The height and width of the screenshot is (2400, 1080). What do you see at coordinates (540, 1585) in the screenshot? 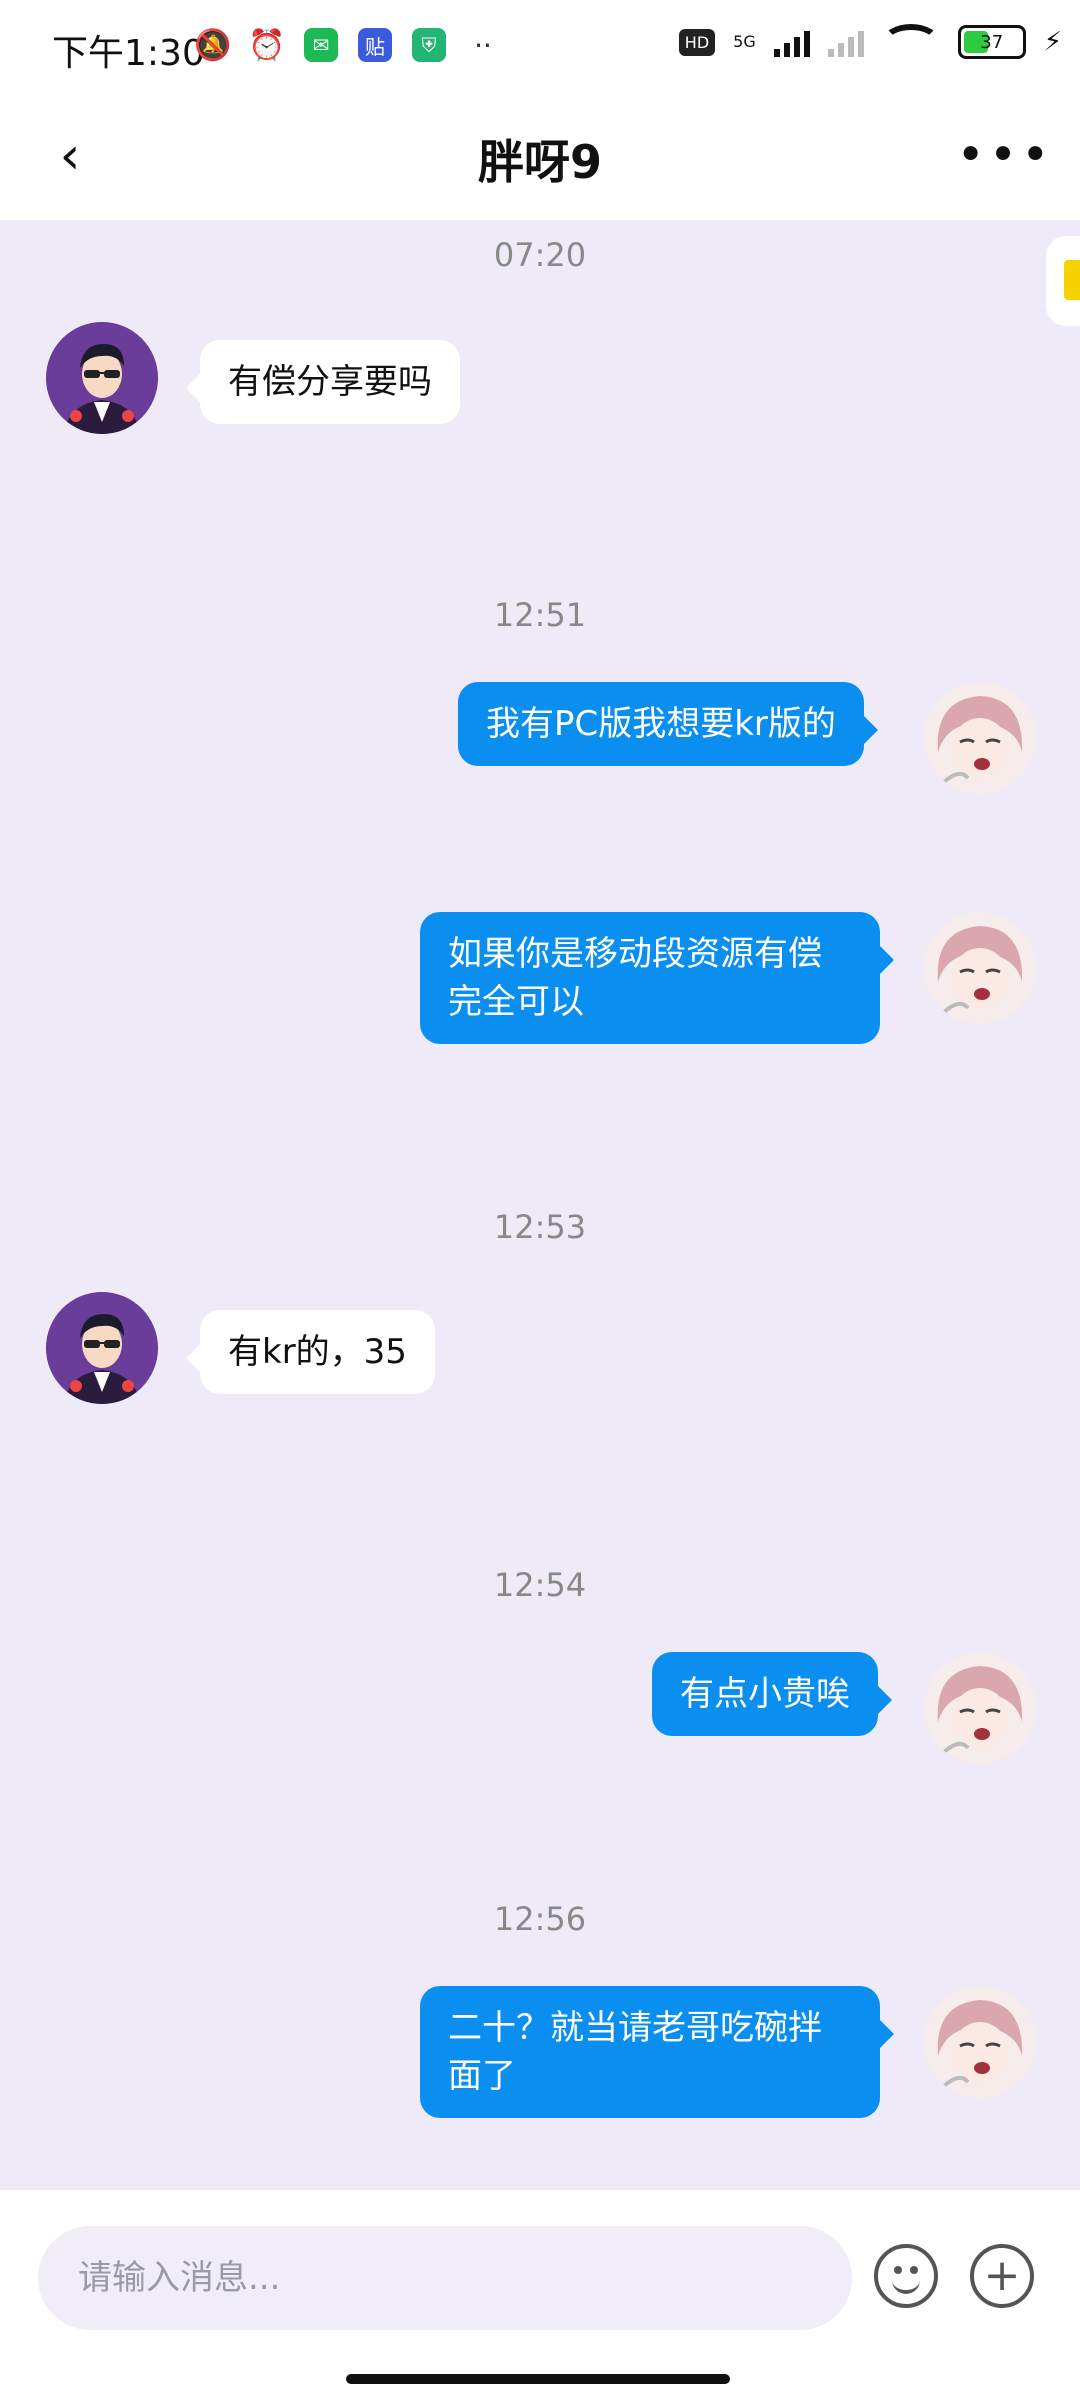
I see `timestamp: 12:54` at bounding box center [540, 1585].